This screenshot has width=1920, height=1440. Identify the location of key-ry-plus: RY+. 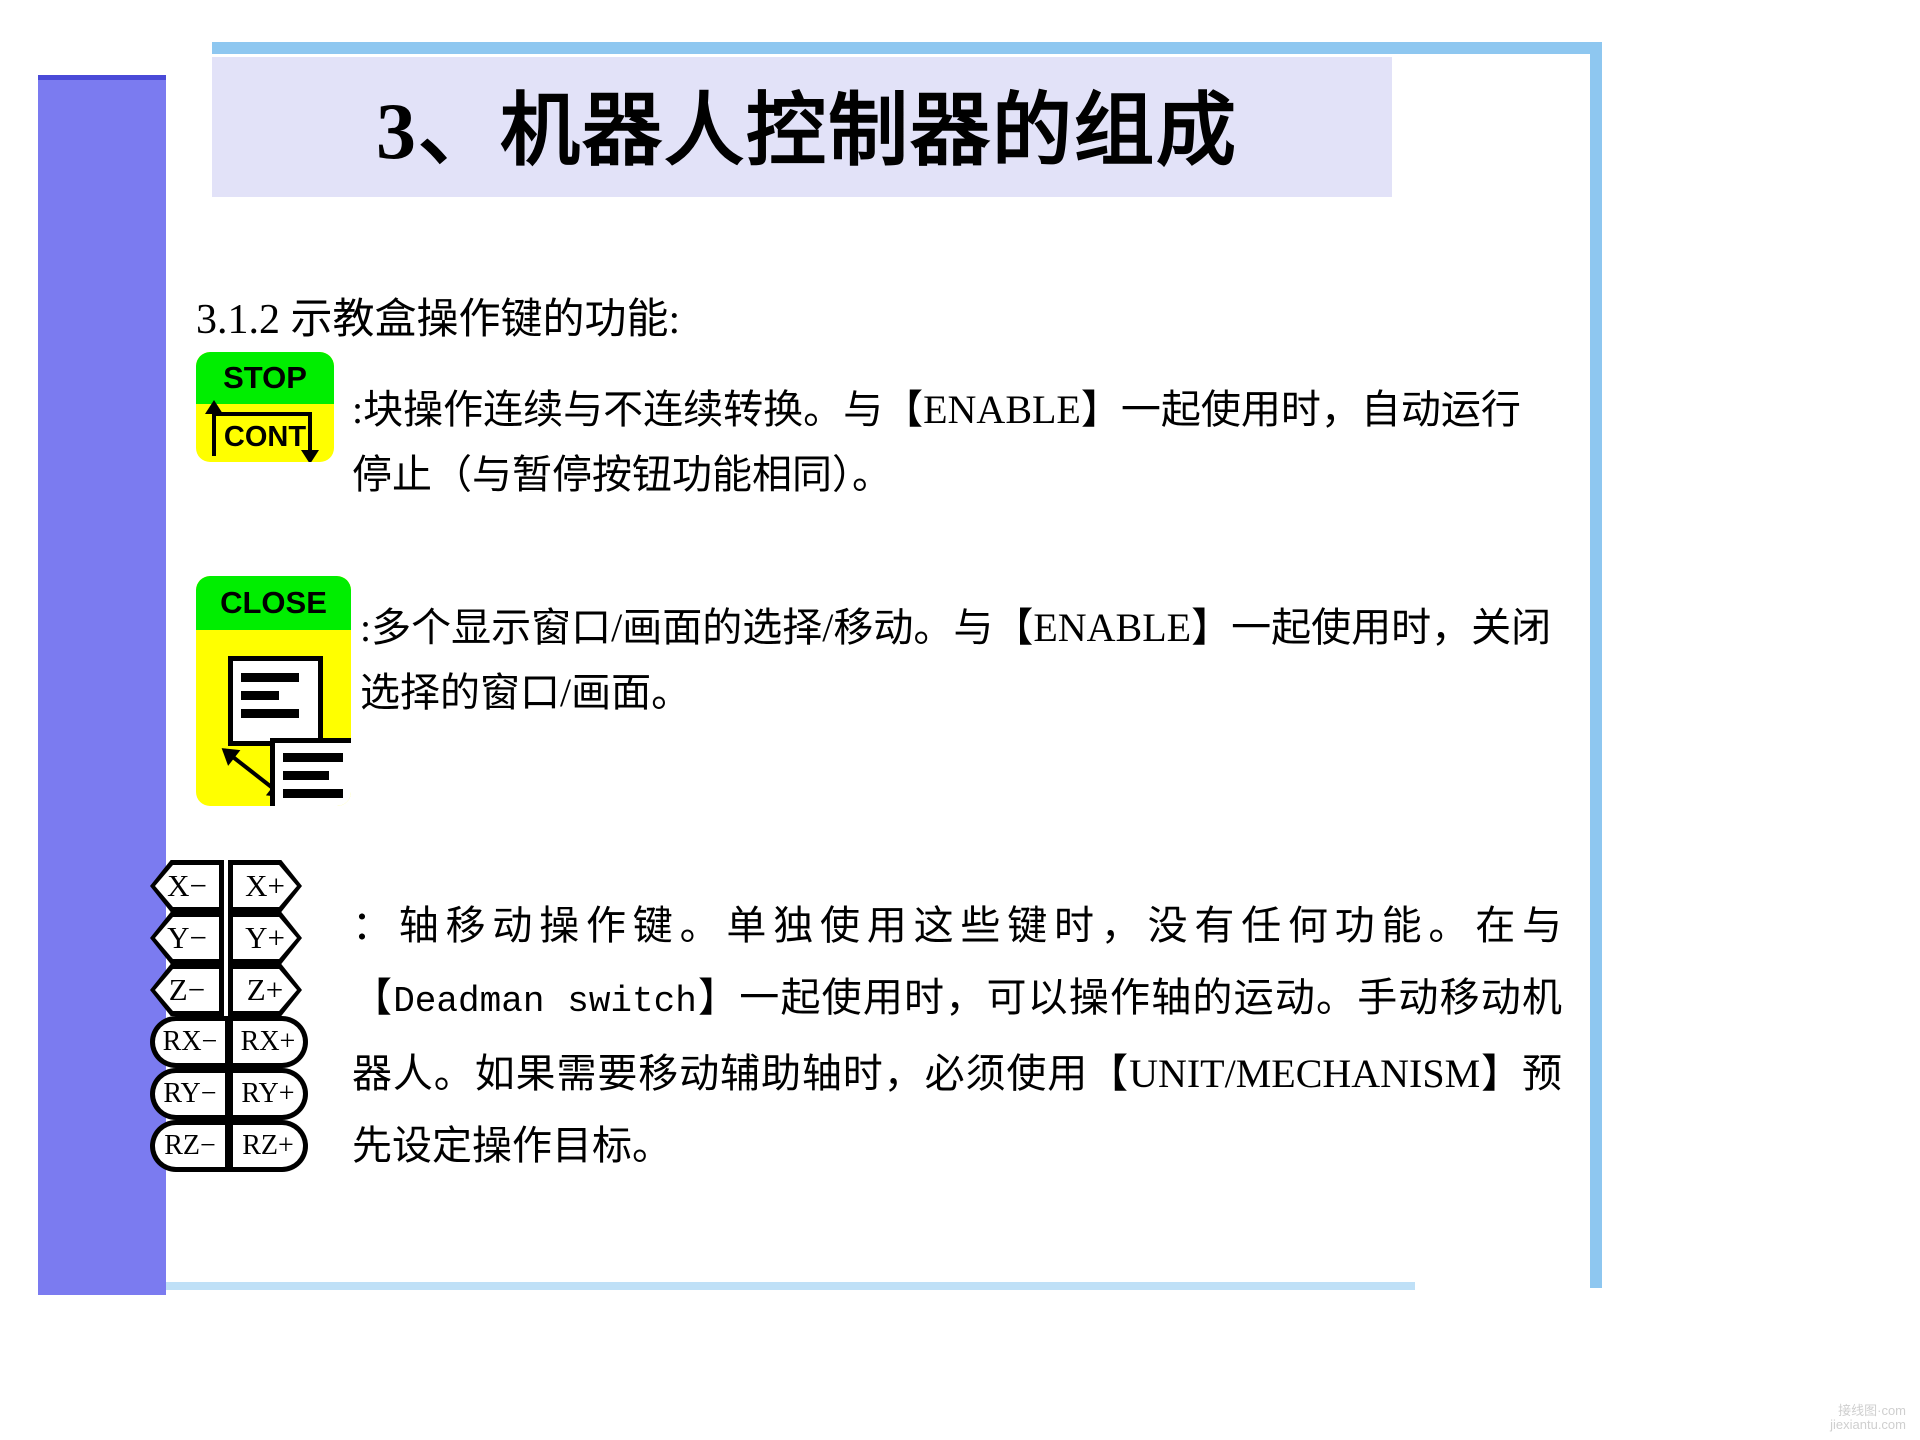
(268, 1094).